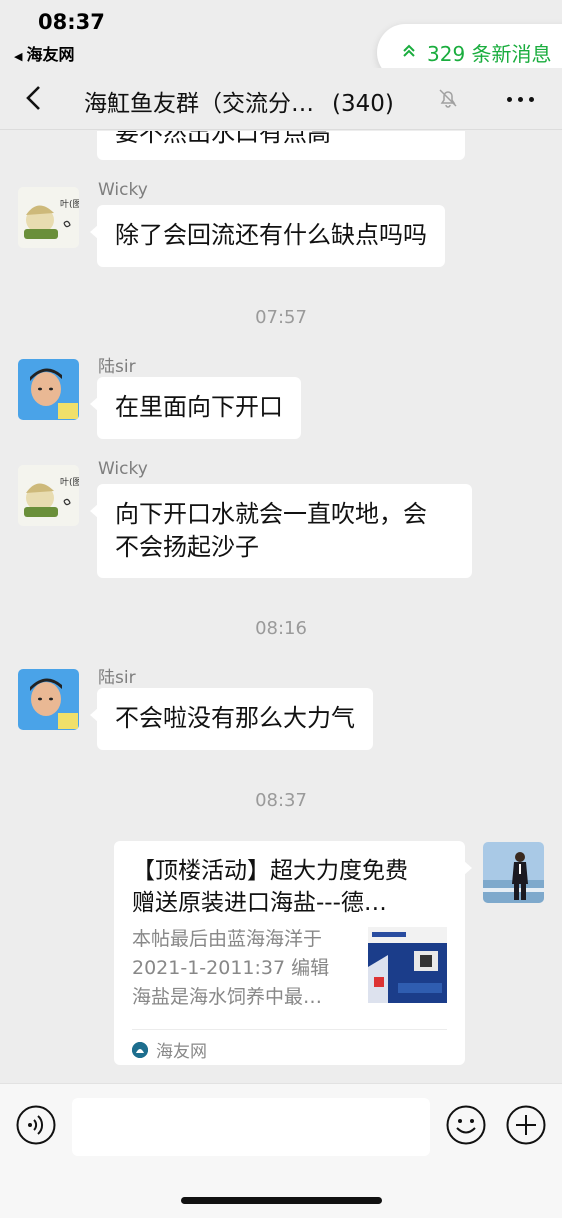  I want to click on home-indicator, so click(281, 1200).